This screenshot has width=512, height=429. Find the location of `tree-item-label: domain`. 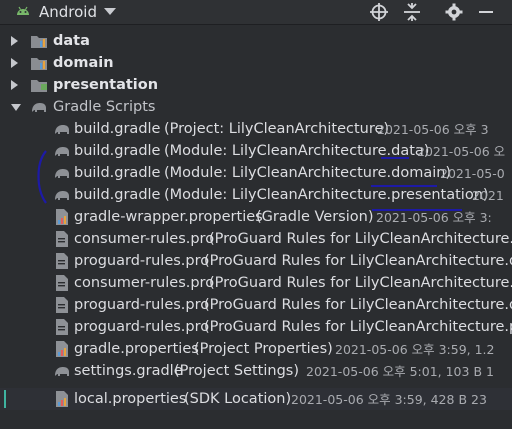

tree-item-label: domain is located at coordinates (83, 63).